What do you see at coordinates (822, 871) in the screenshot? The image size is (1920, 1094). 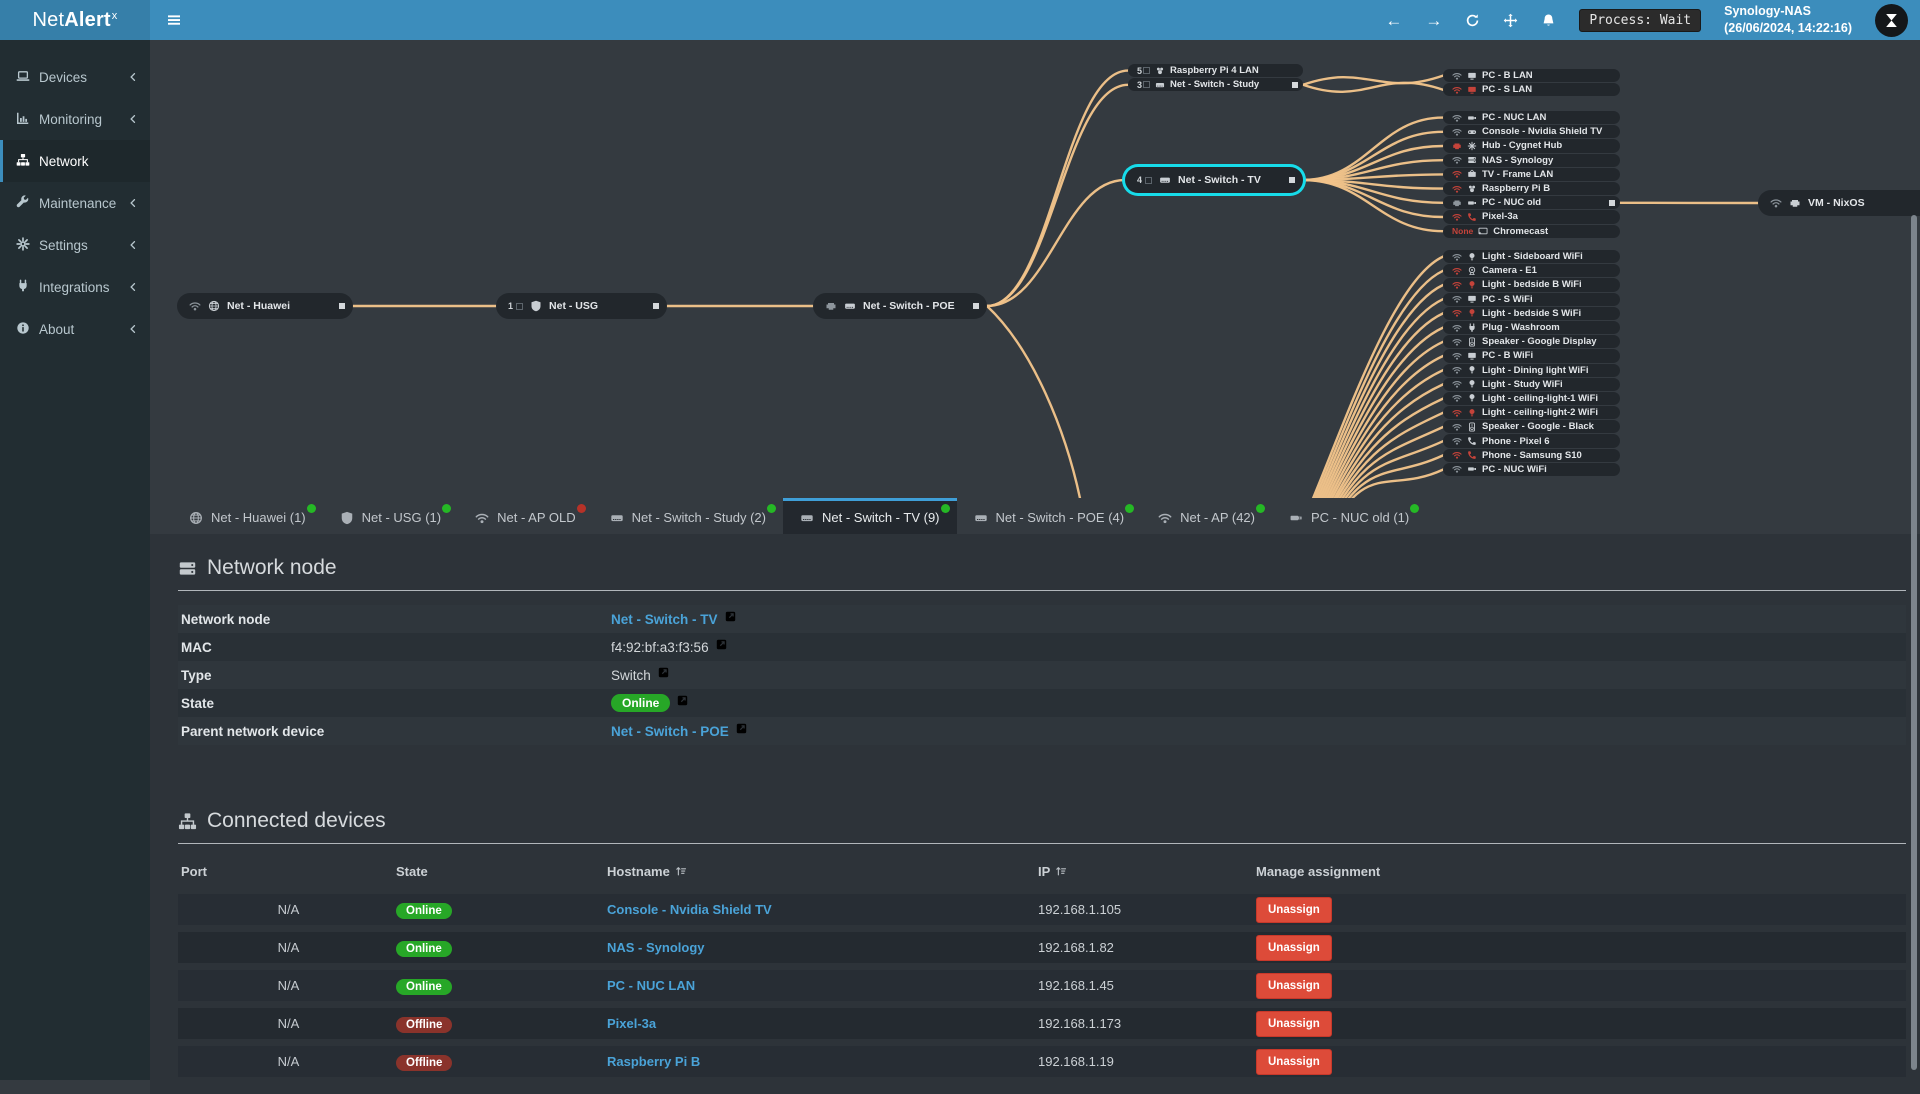 I see `column-header: Hostname` at bounding box center [822, 871].